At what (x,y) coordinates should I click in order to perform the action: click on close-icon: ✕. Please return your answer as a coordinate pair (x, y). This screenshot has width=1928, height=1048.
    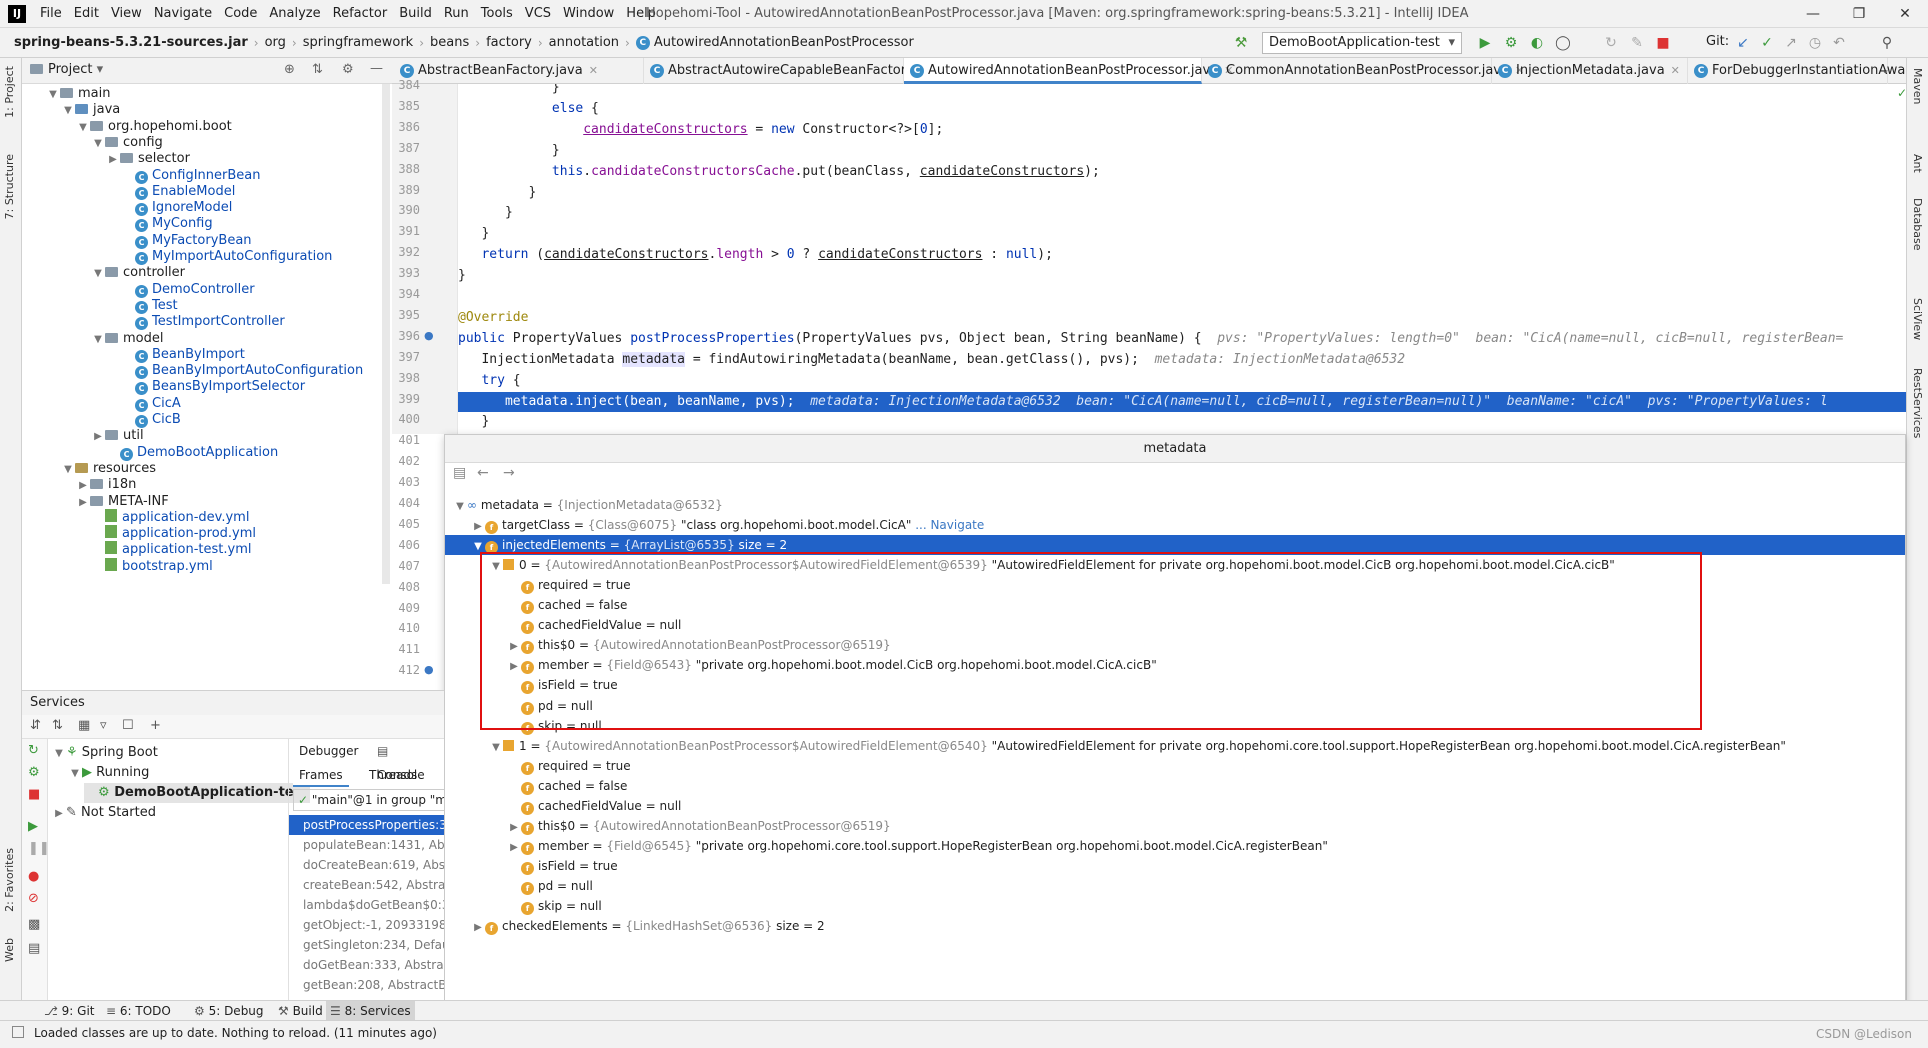
    Looking at the image, I should click on (1905, 14).